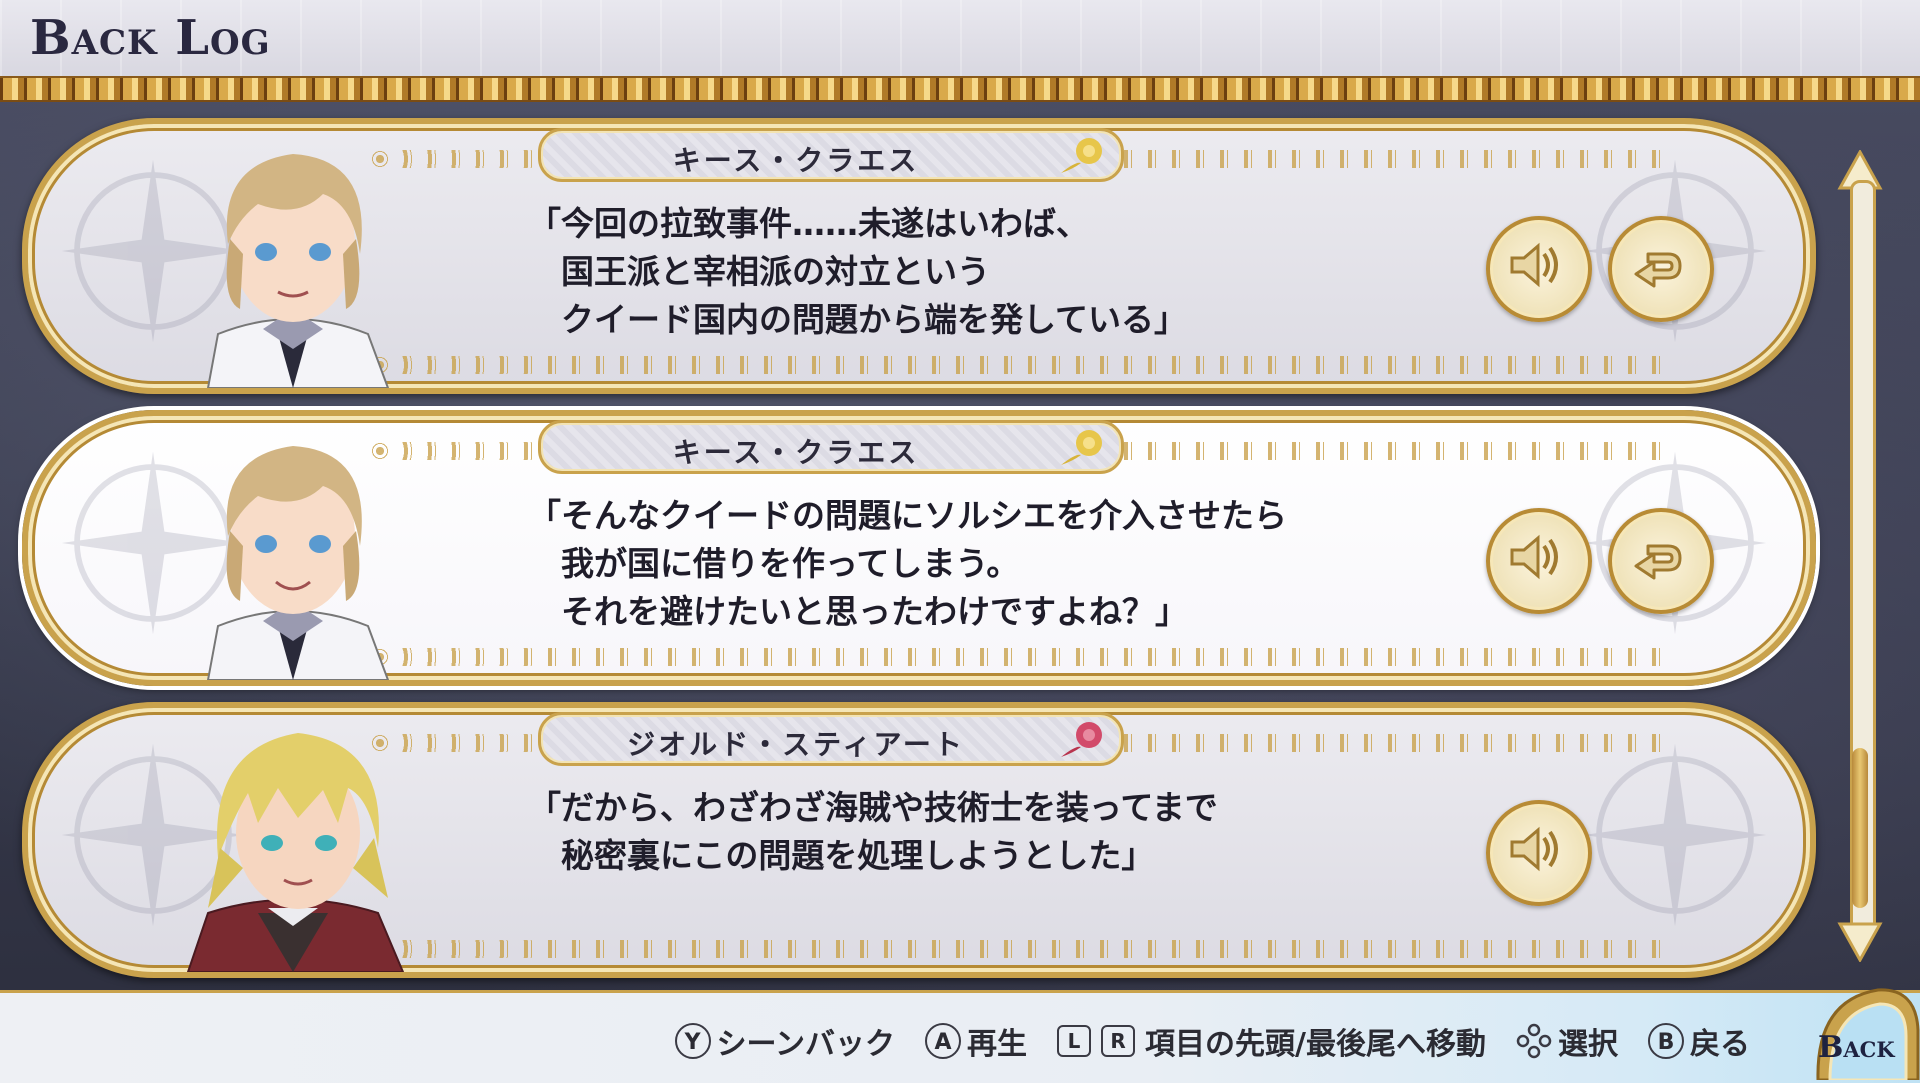  What do you see at coordinates (806, 1044) in the screenshot?
I see `hint-label: シーンバック` at bounding box center [806, 1044].